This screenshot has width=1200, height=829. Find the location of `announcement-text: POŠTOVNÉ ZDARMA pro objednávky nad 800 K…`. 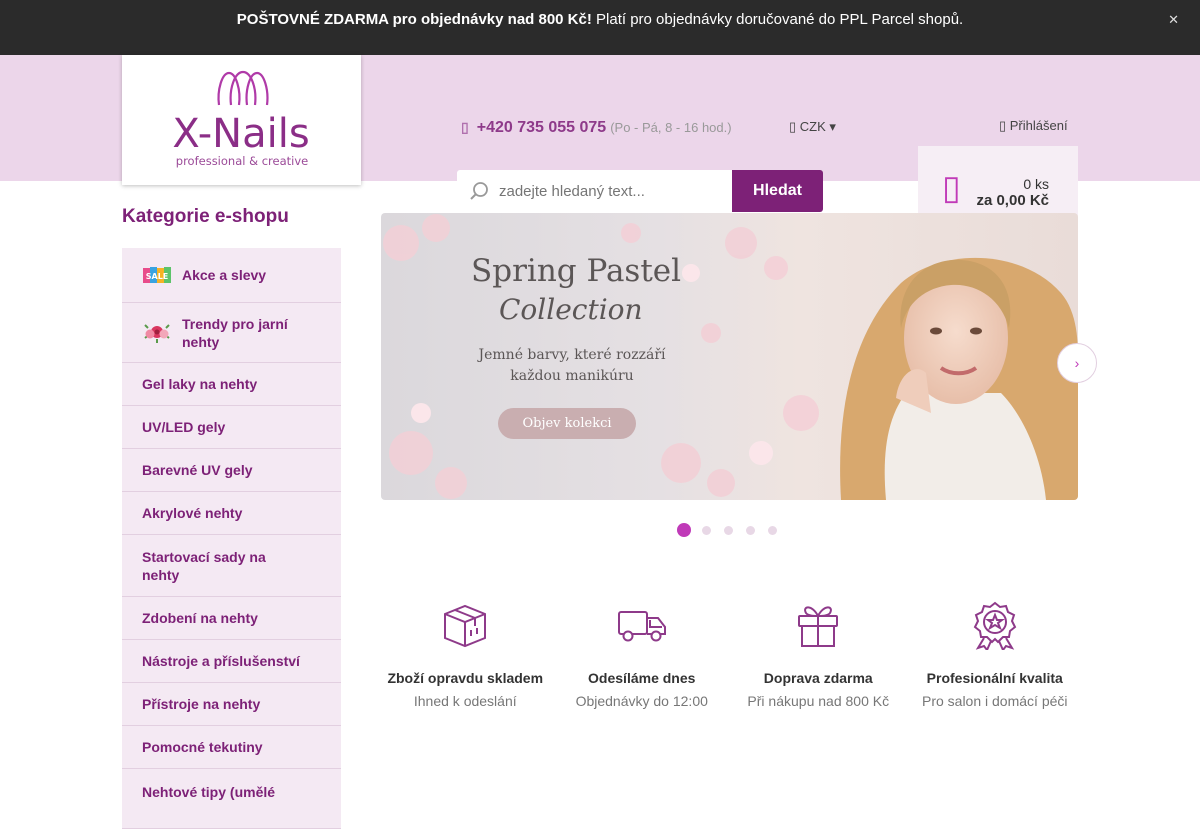

announcement-text: POŠTOVNÉ ZDARMA pro objednávky nad 800 K… is located at coordinates (600, 19).